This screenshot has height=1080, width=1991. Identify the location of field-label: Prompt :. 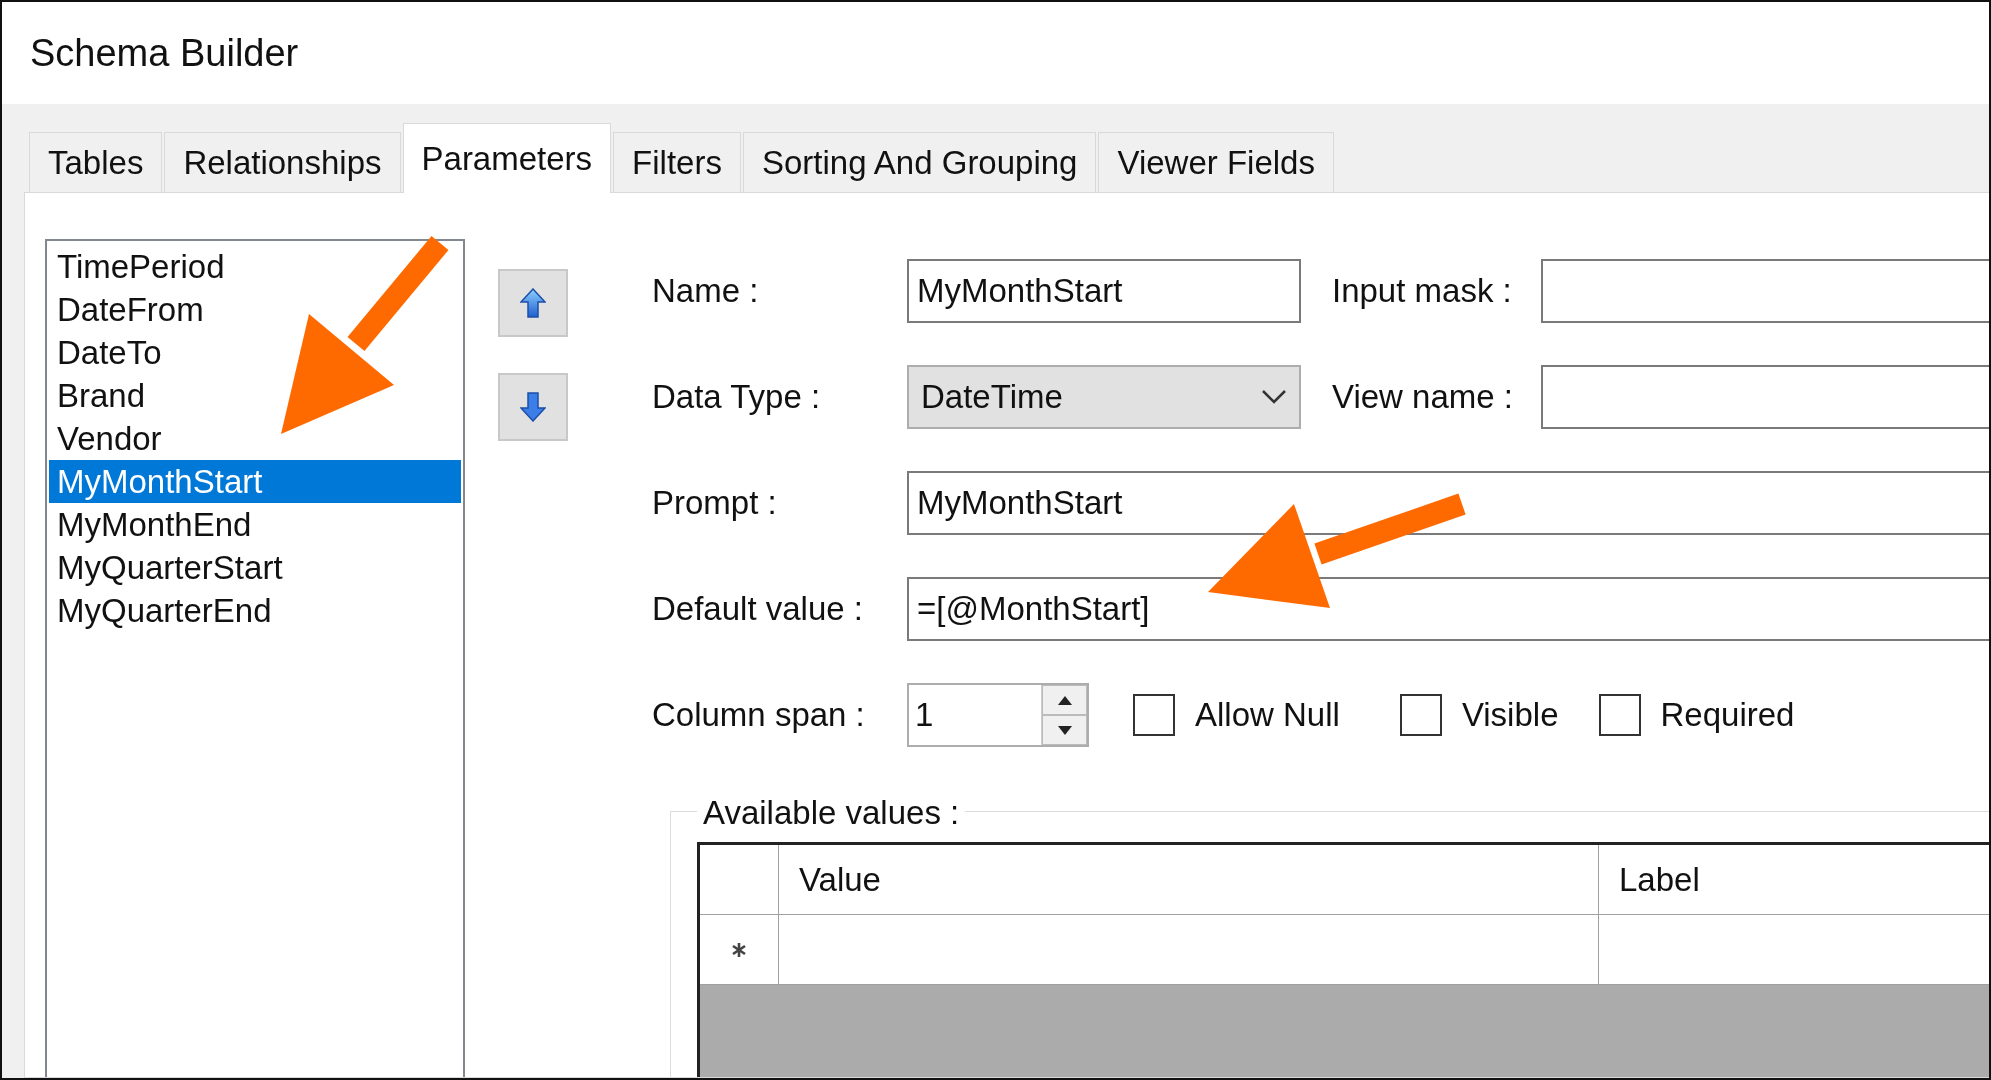
(715, 503).